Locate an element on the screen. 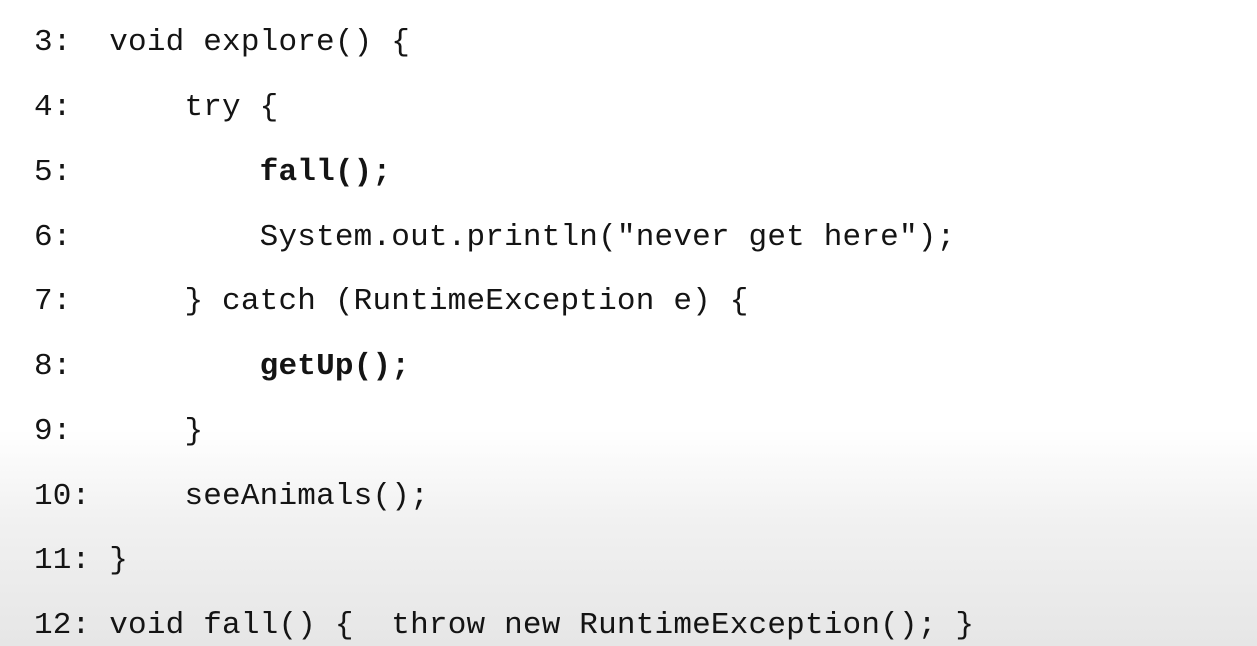 This screenshot has height=646, width=1257. code-line-6: 6: System.out.println("never get here"); is located at coordinates (494, 238).